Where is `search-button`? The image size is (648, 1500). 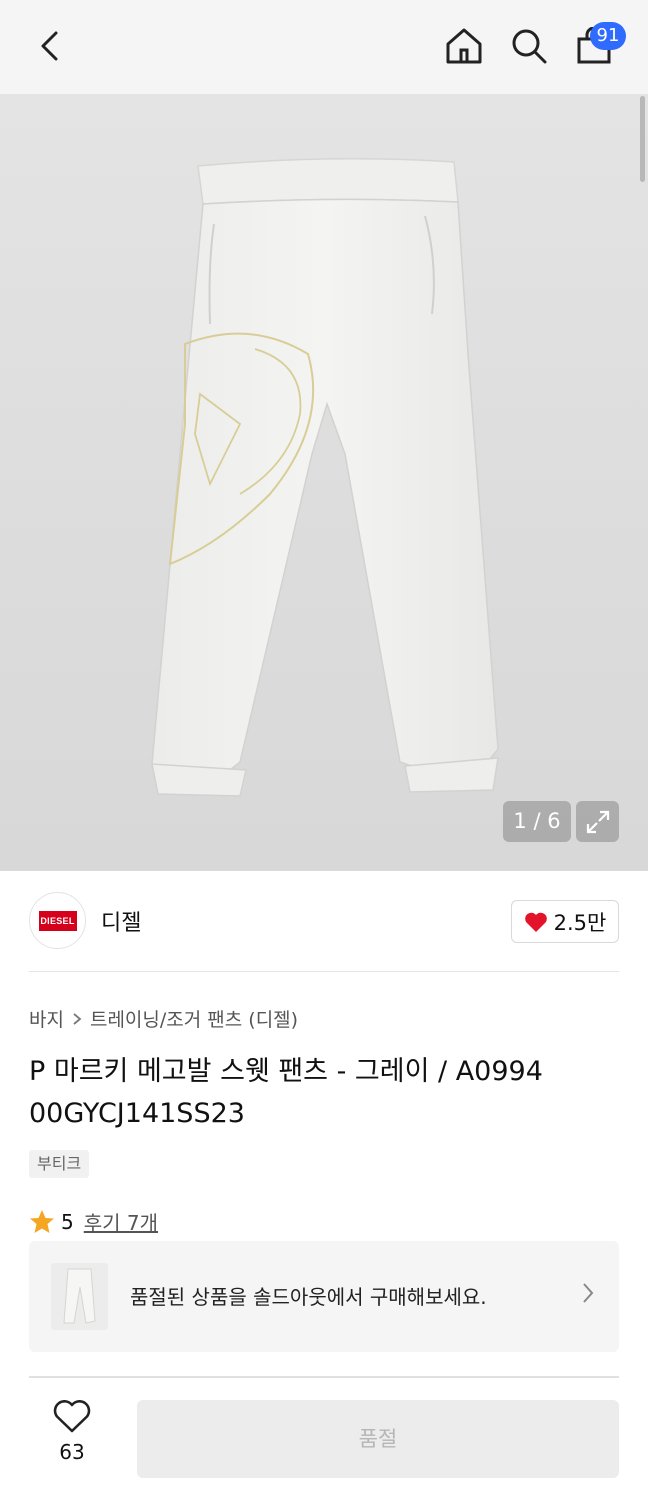 search-button is located at coordinates (529, 46).